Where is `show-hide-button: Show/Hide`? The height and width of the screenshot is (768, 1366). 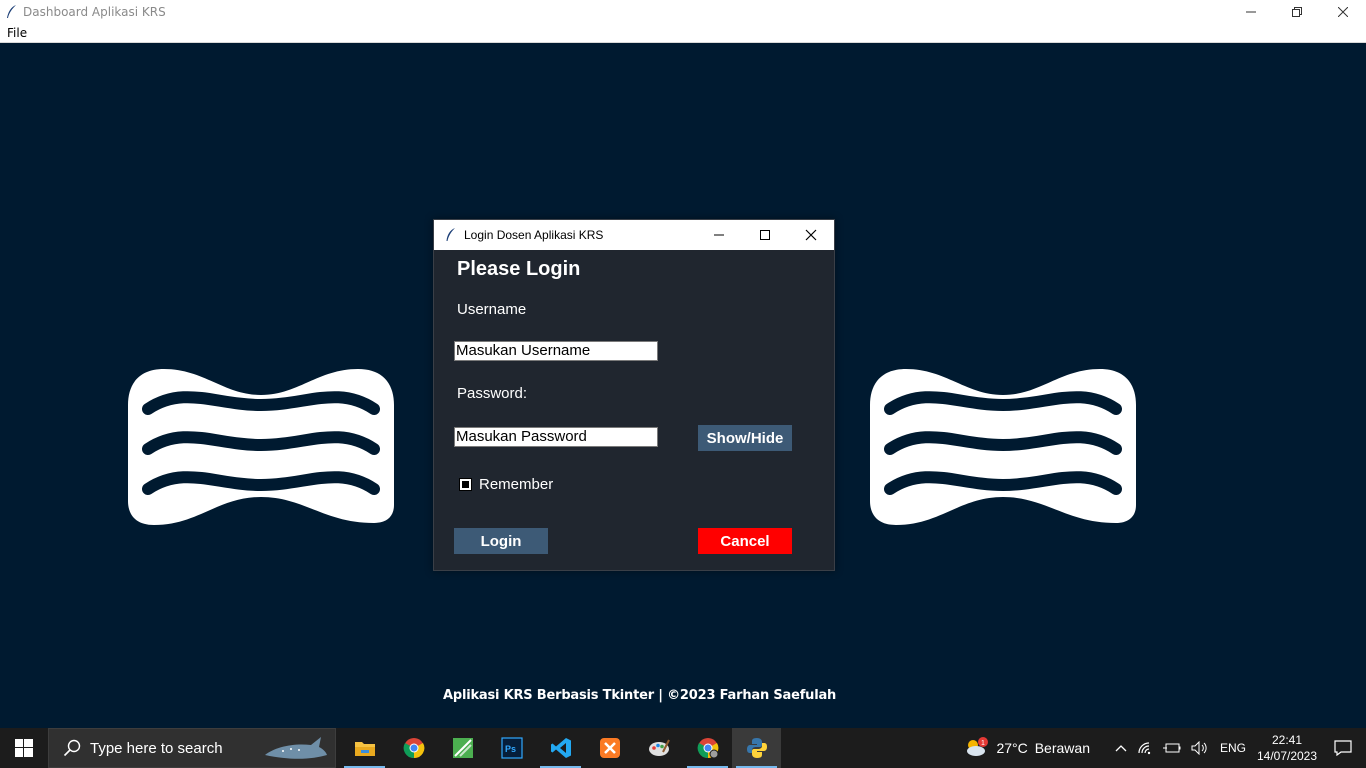
show-hide-button: Show/Hide is located at coordinates (745, 438).